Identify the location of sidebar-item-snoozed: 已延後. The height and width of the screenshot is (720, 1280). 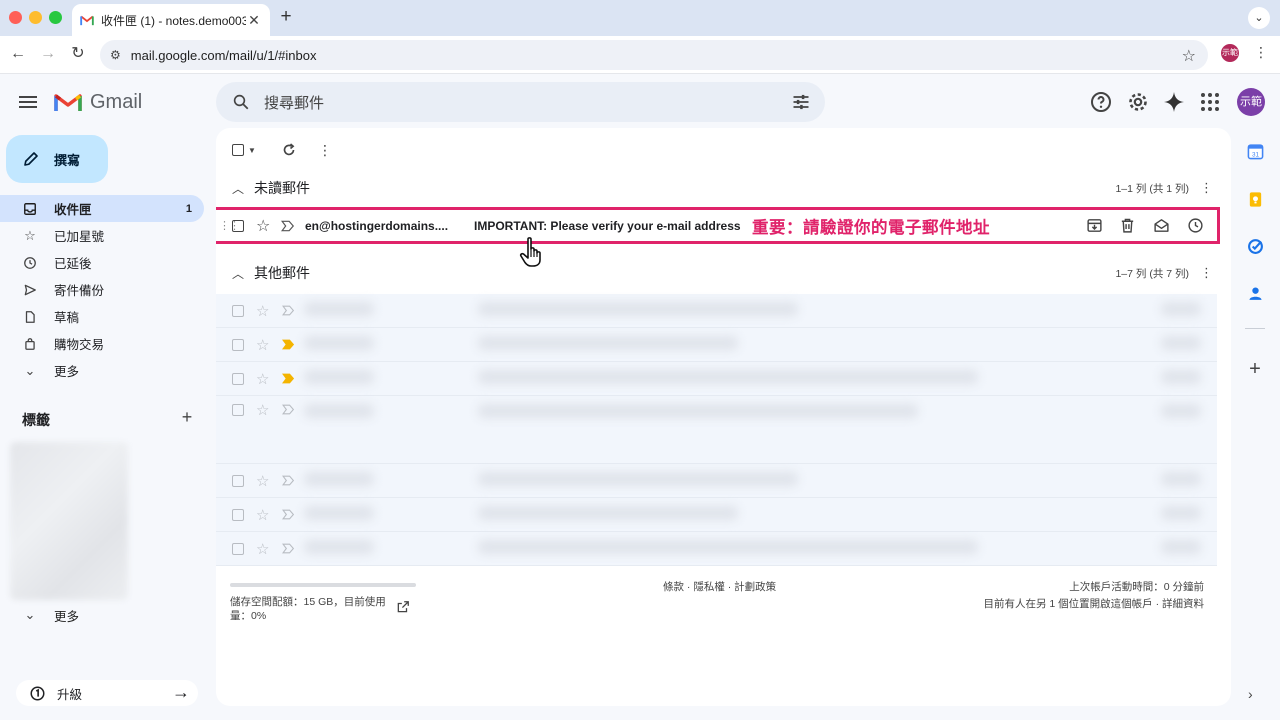
(102, 262).